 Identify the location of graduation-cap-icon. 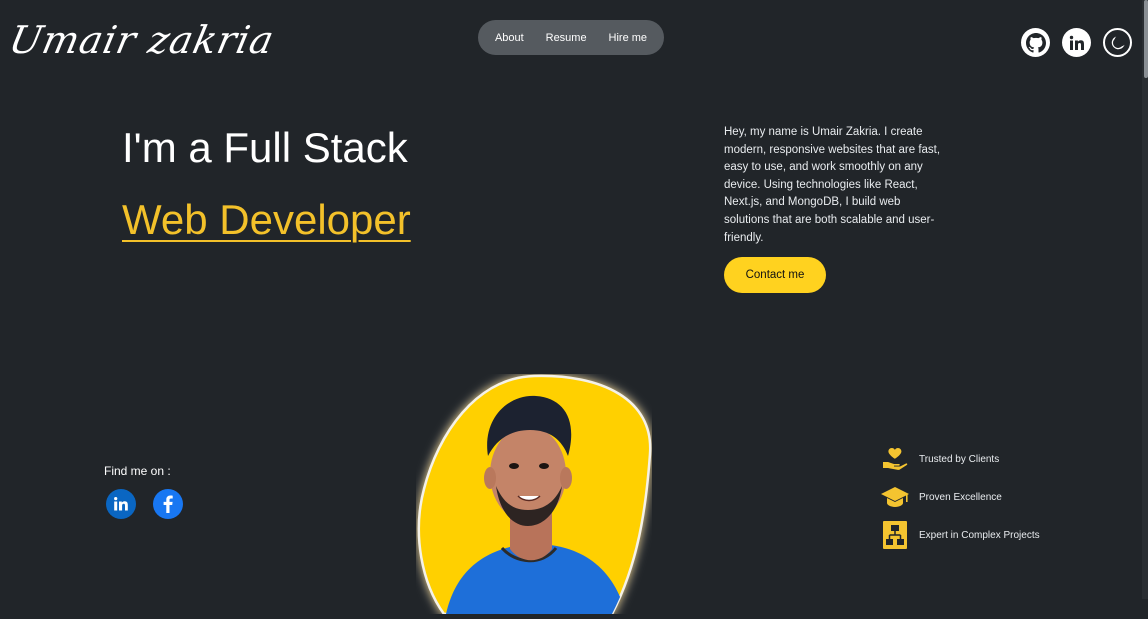
(895, 497).